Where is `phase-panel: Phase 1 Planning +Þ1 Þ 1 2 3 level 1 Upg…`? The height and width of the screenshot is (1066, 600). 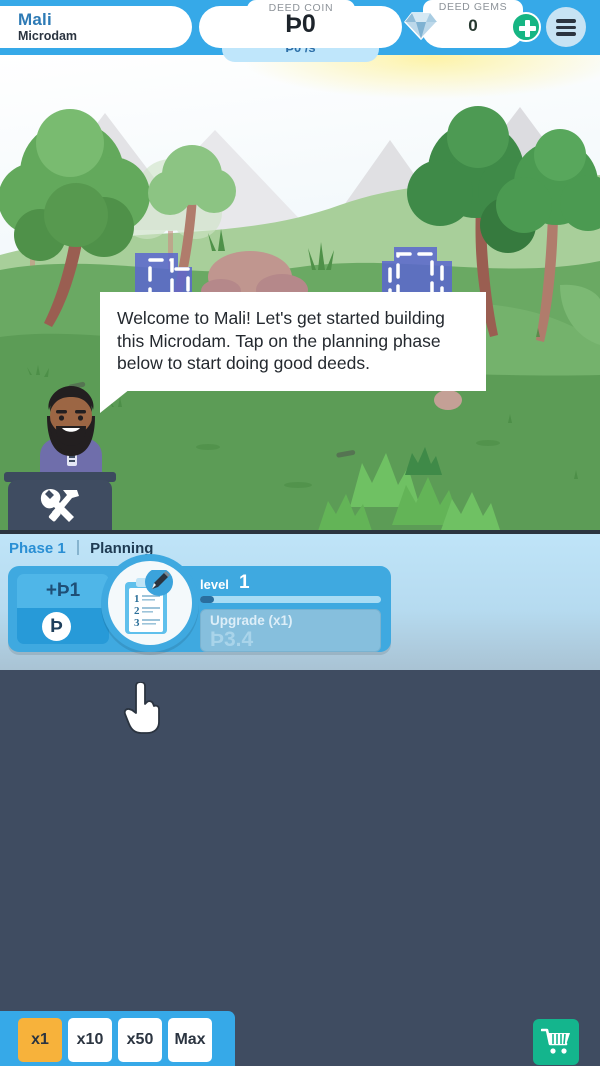
phase-panel: Phase 1 Planning +Þ1 Þ 1 2 3 level 1 Upg… is located at coordinates (300, 600).